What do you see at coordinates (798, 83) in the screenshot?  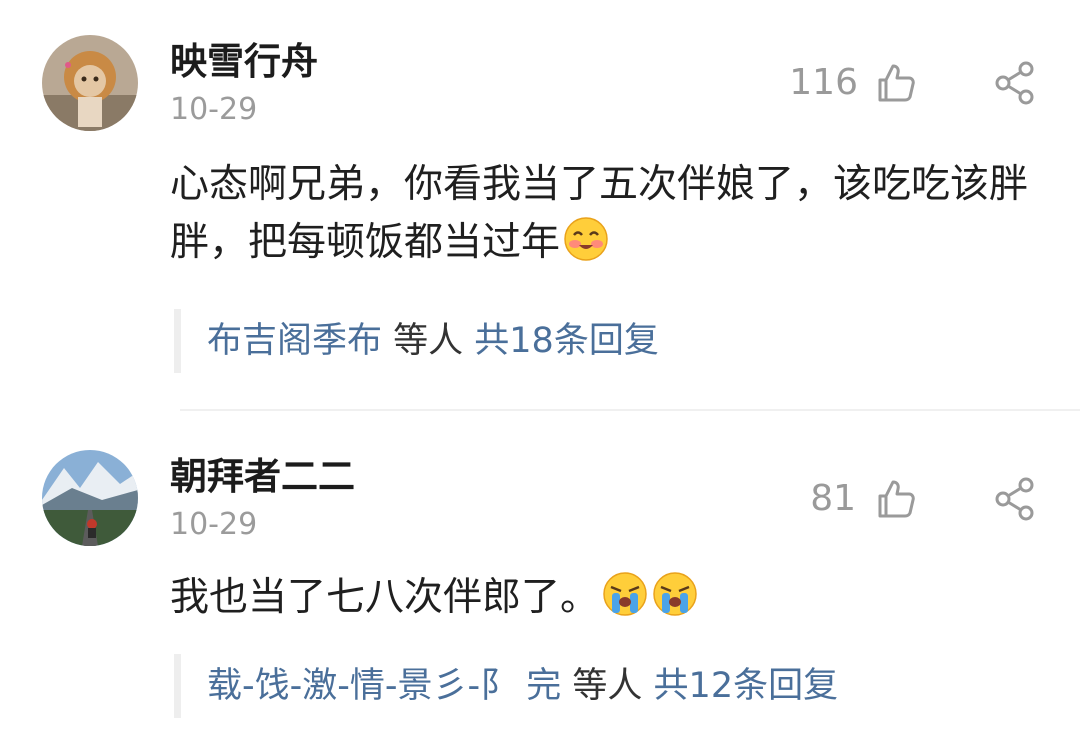 I see `like-count: 116` at bounding box center [798, 83].